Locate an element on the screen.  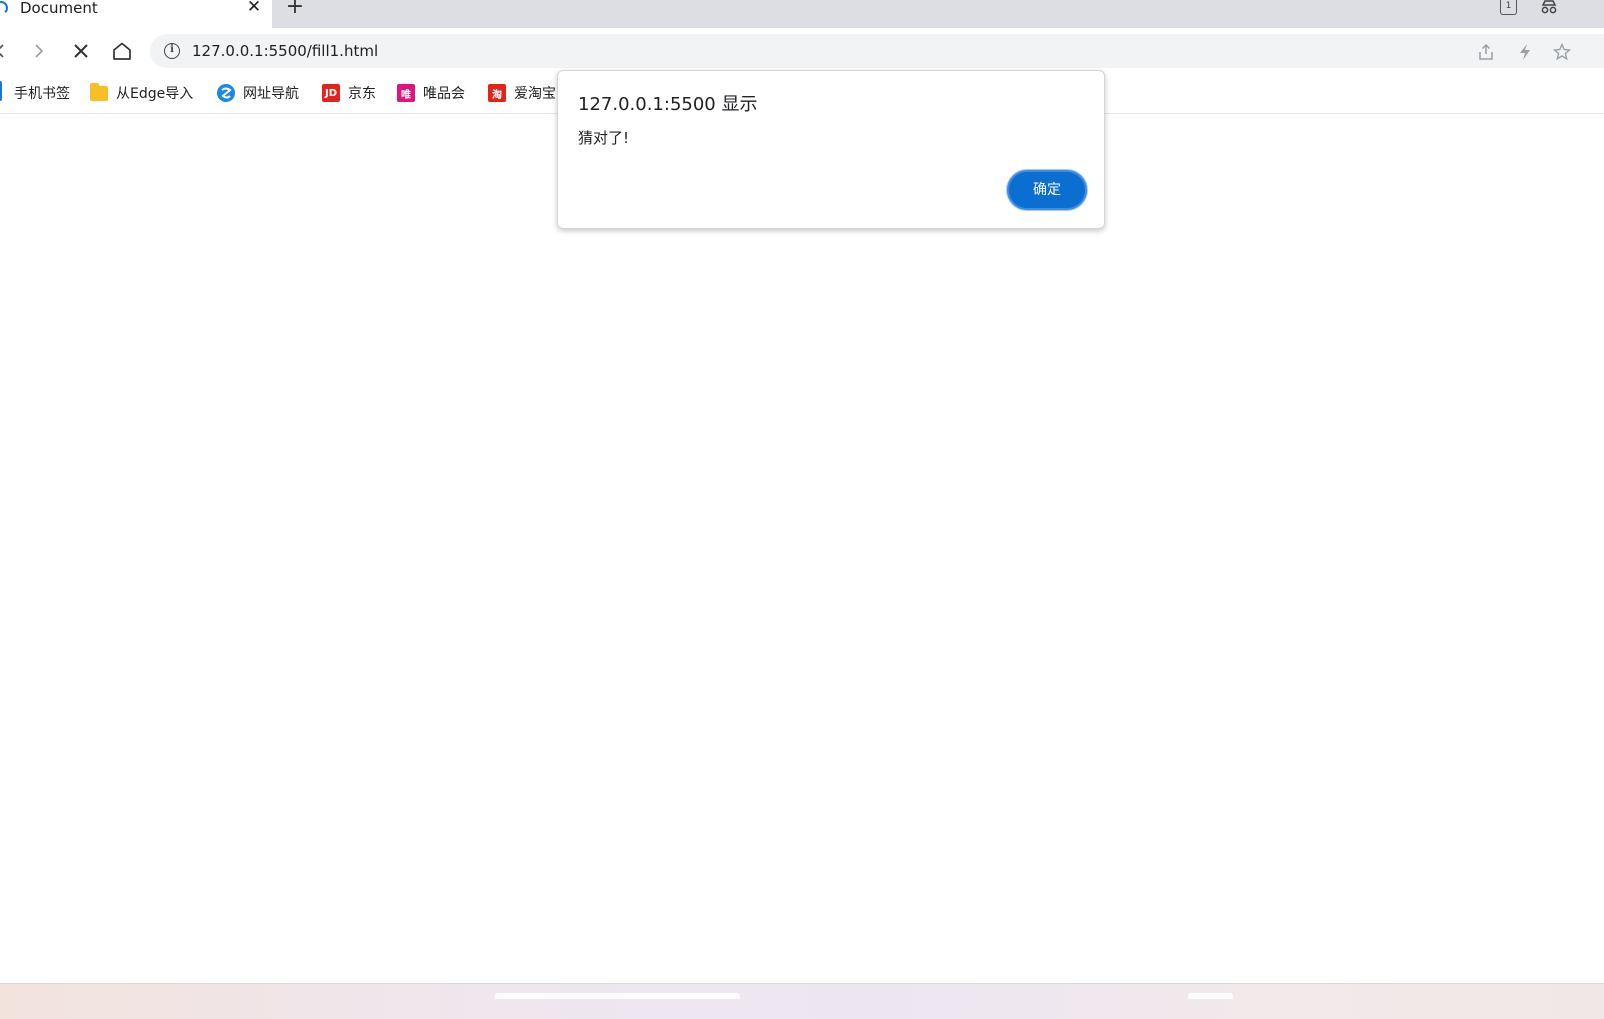
bookmark-taobao: 淘 爱淘宝 is located at coordinates (522, 93).